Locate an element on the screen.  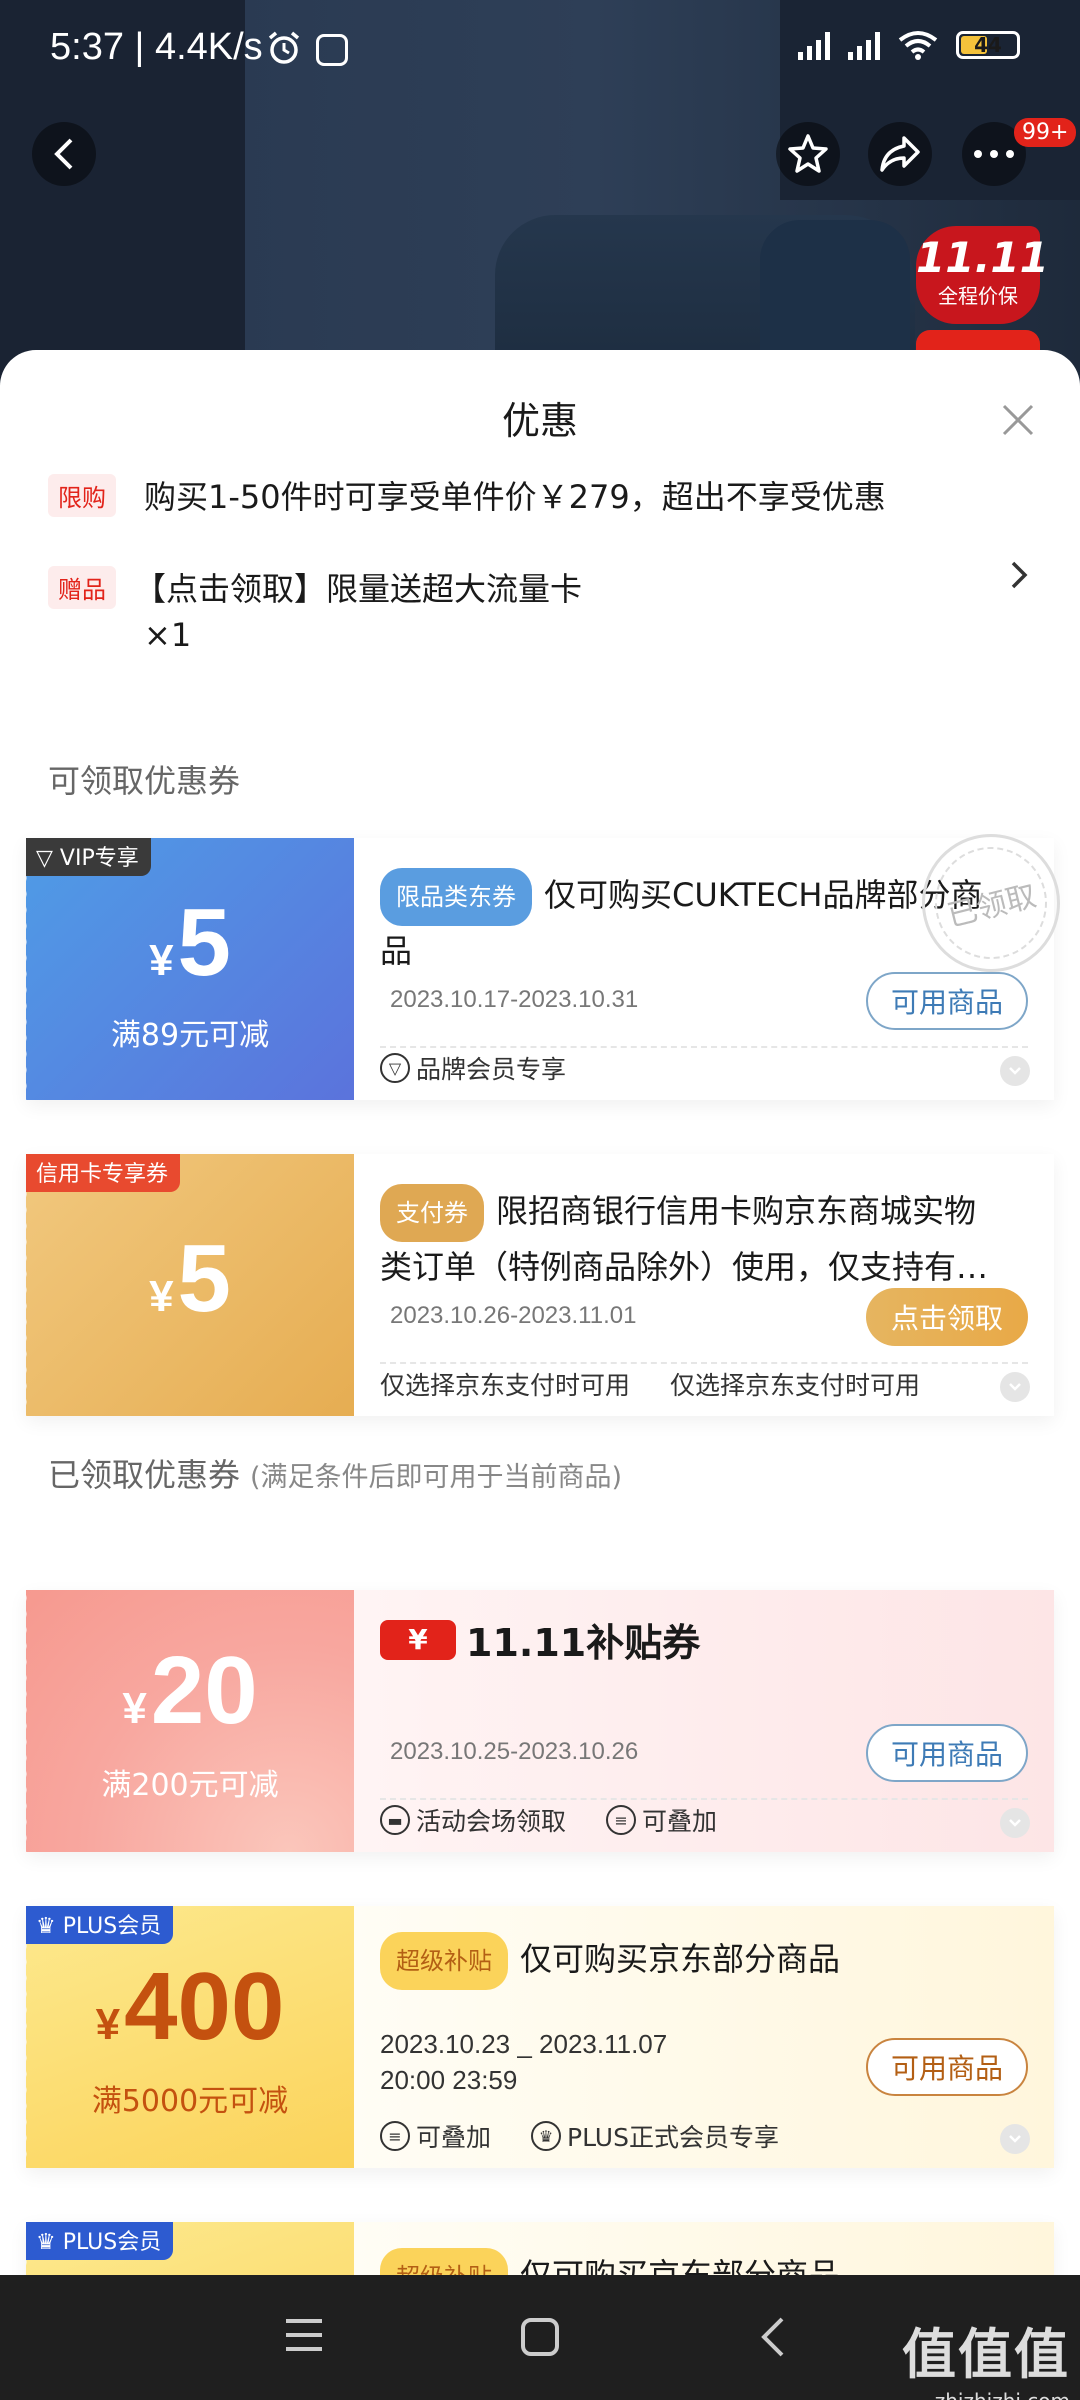
share-icon is located at coordinates (900, 154).